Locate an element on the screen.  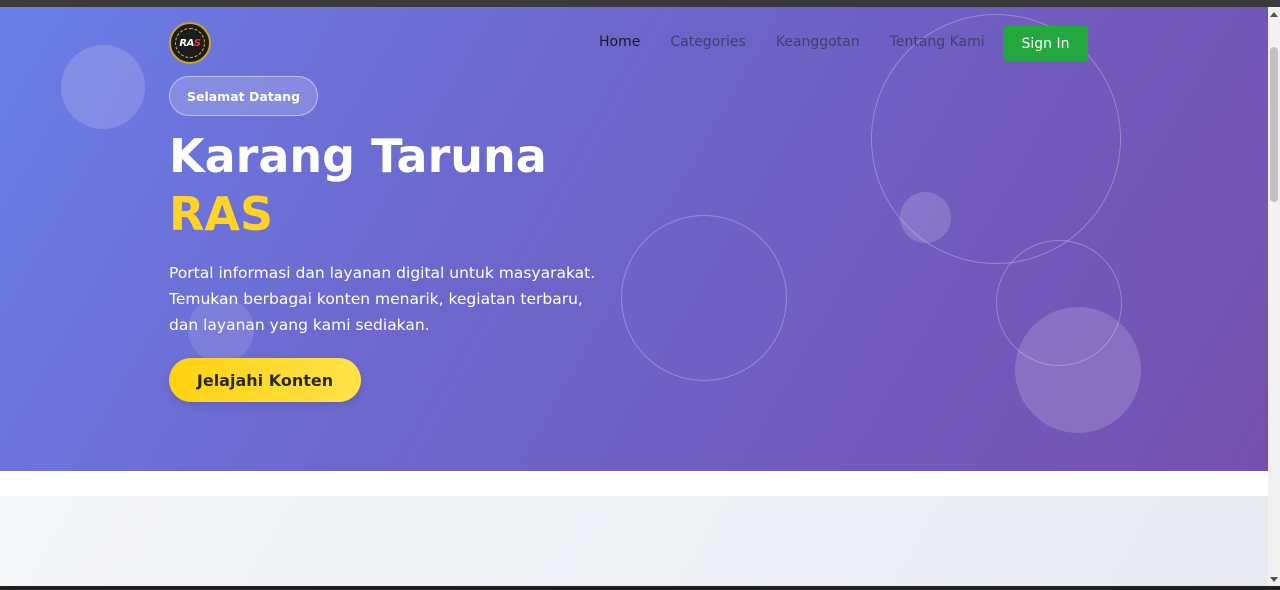
section-spacer is located at coordinates (634, 483).